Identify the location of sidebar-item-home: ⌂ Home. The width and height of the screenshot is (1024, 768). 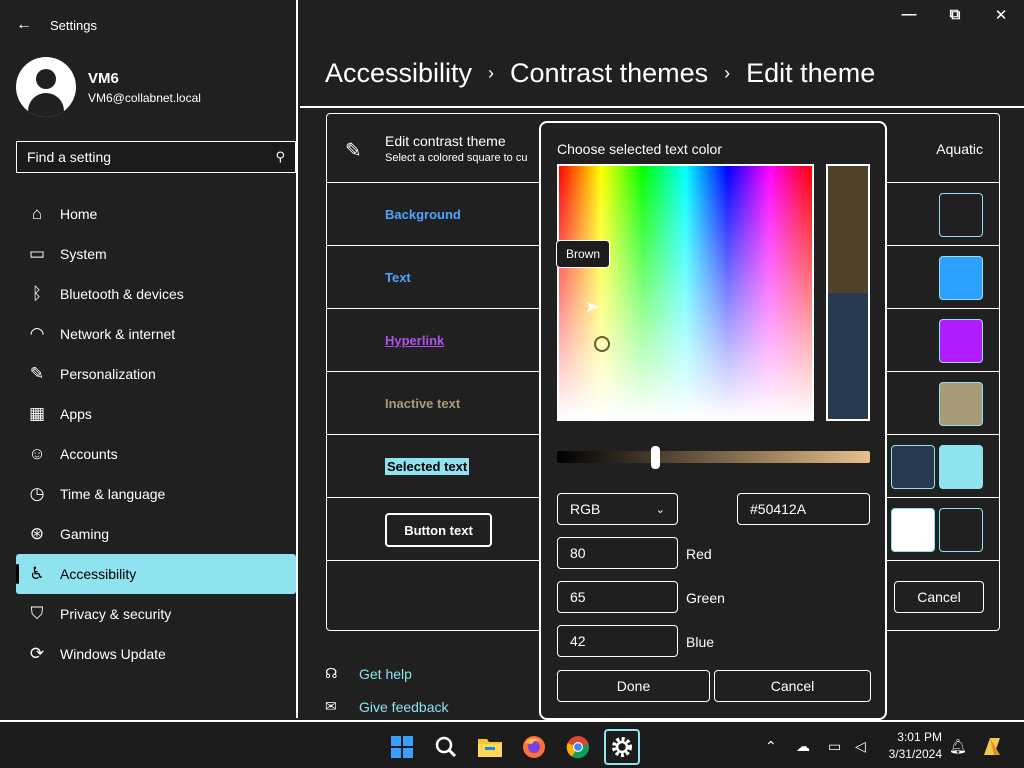
(156, 214).